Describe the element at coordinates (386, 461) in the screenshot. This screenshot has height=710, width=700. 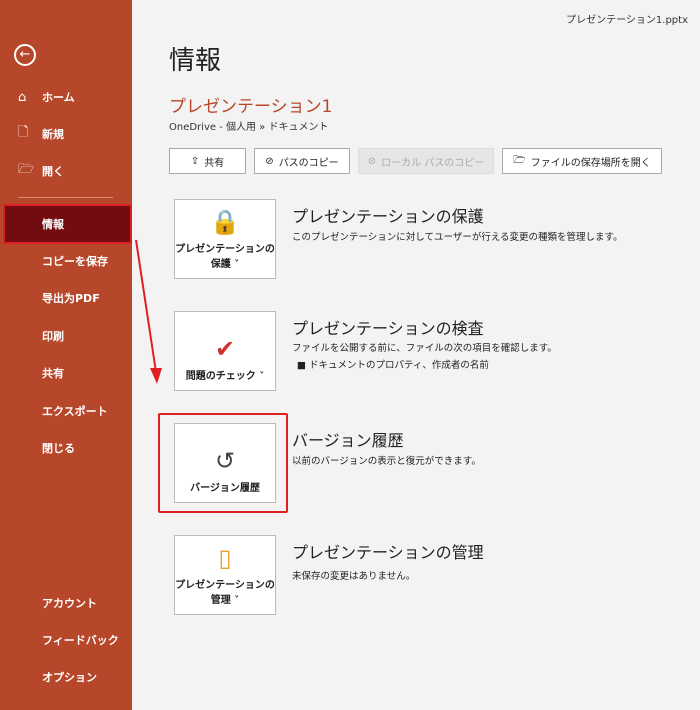
I see `section-desc: 以前のバージョンの表示と復元ができます。` at that location.